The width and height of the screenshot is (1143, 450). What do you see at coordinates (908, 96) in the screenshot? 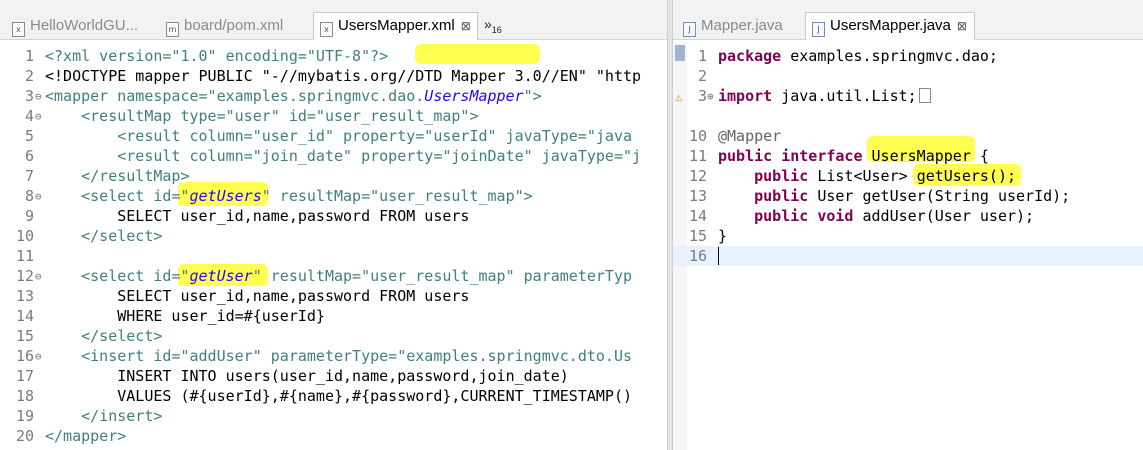
I see `code-line: 3 ⊕ import java.util.List;` at bounding box center [908, 96].